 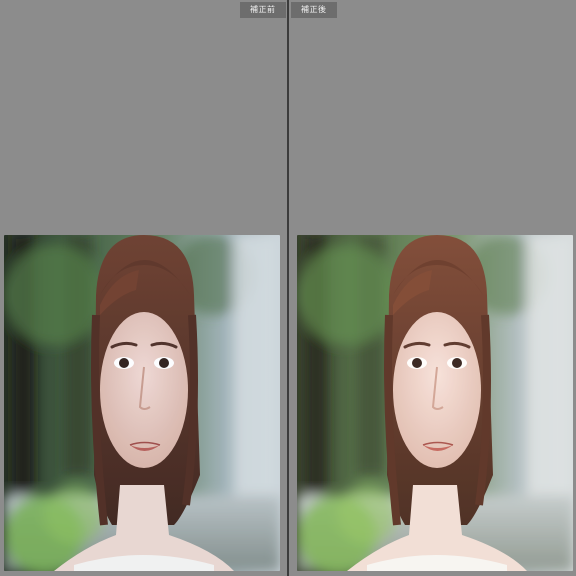 I want to click on before-label-tag: 補正前, so click(x=263, y=10).